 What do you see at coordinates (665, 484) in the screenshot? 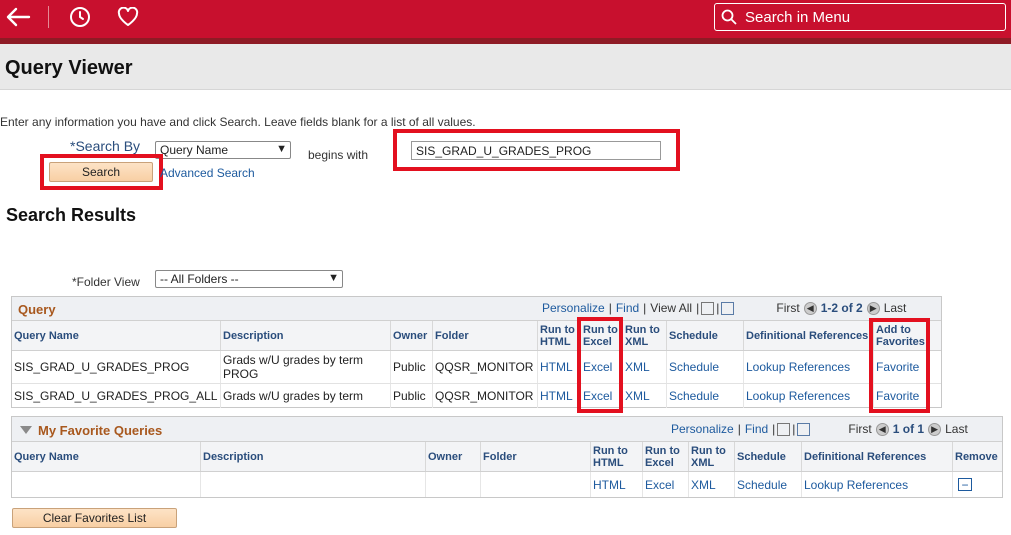
I see `run-excel-link: Excel` at bounding box center [665, 484].